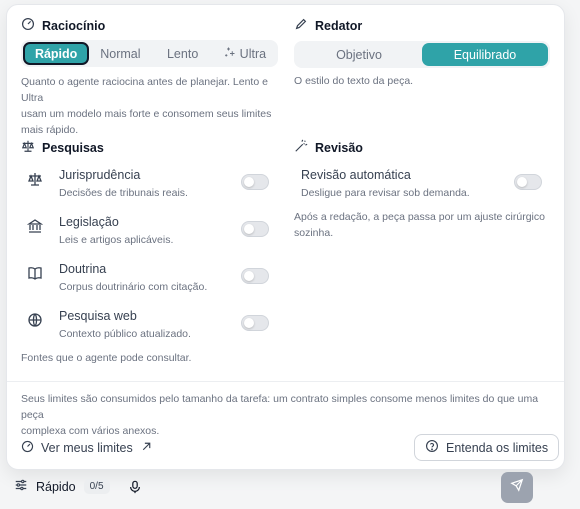 This screenshot has width=580, height=509. Describe the element at coordinates (146, 448) in the screenshot. I see `arrow-up-right-icon` at that location.